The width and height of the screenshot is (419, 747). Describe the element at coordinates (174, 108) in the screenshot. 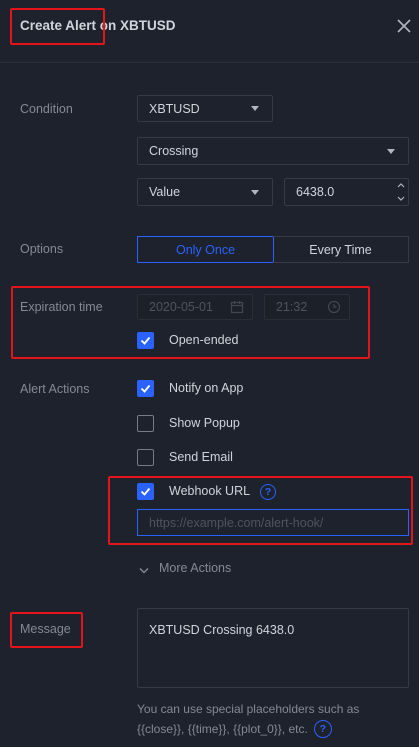

I see `symbol-value: XBTUSD` at that location.